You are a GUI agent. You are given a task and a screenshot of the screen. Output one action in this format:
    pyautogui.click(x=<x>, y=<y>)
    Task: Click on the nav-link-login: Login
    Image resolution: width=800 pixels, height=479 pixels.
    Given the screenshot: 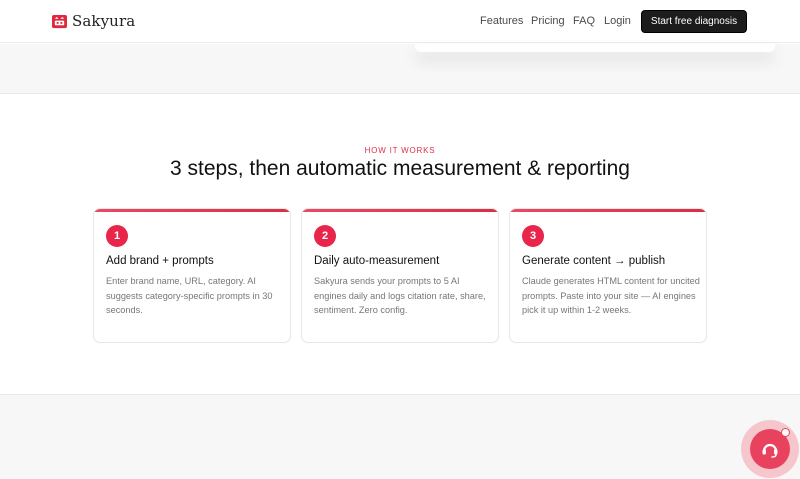 What is the action you would take?
    pyautogui.click(x=617, y=21)
    